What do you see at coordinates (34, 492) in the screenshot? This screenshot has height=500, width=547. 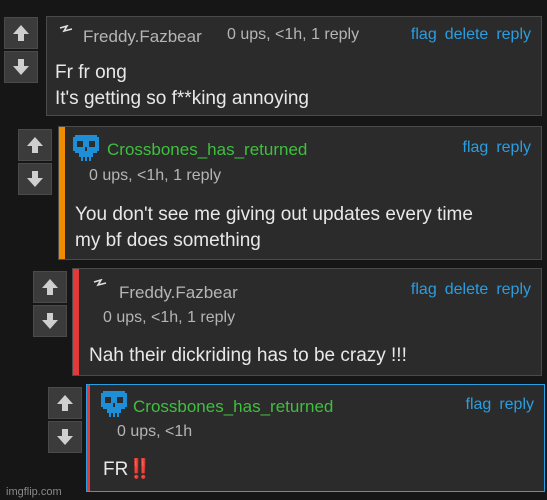 I see `watermark: imgflip.com` at bounding box center [34, 492].